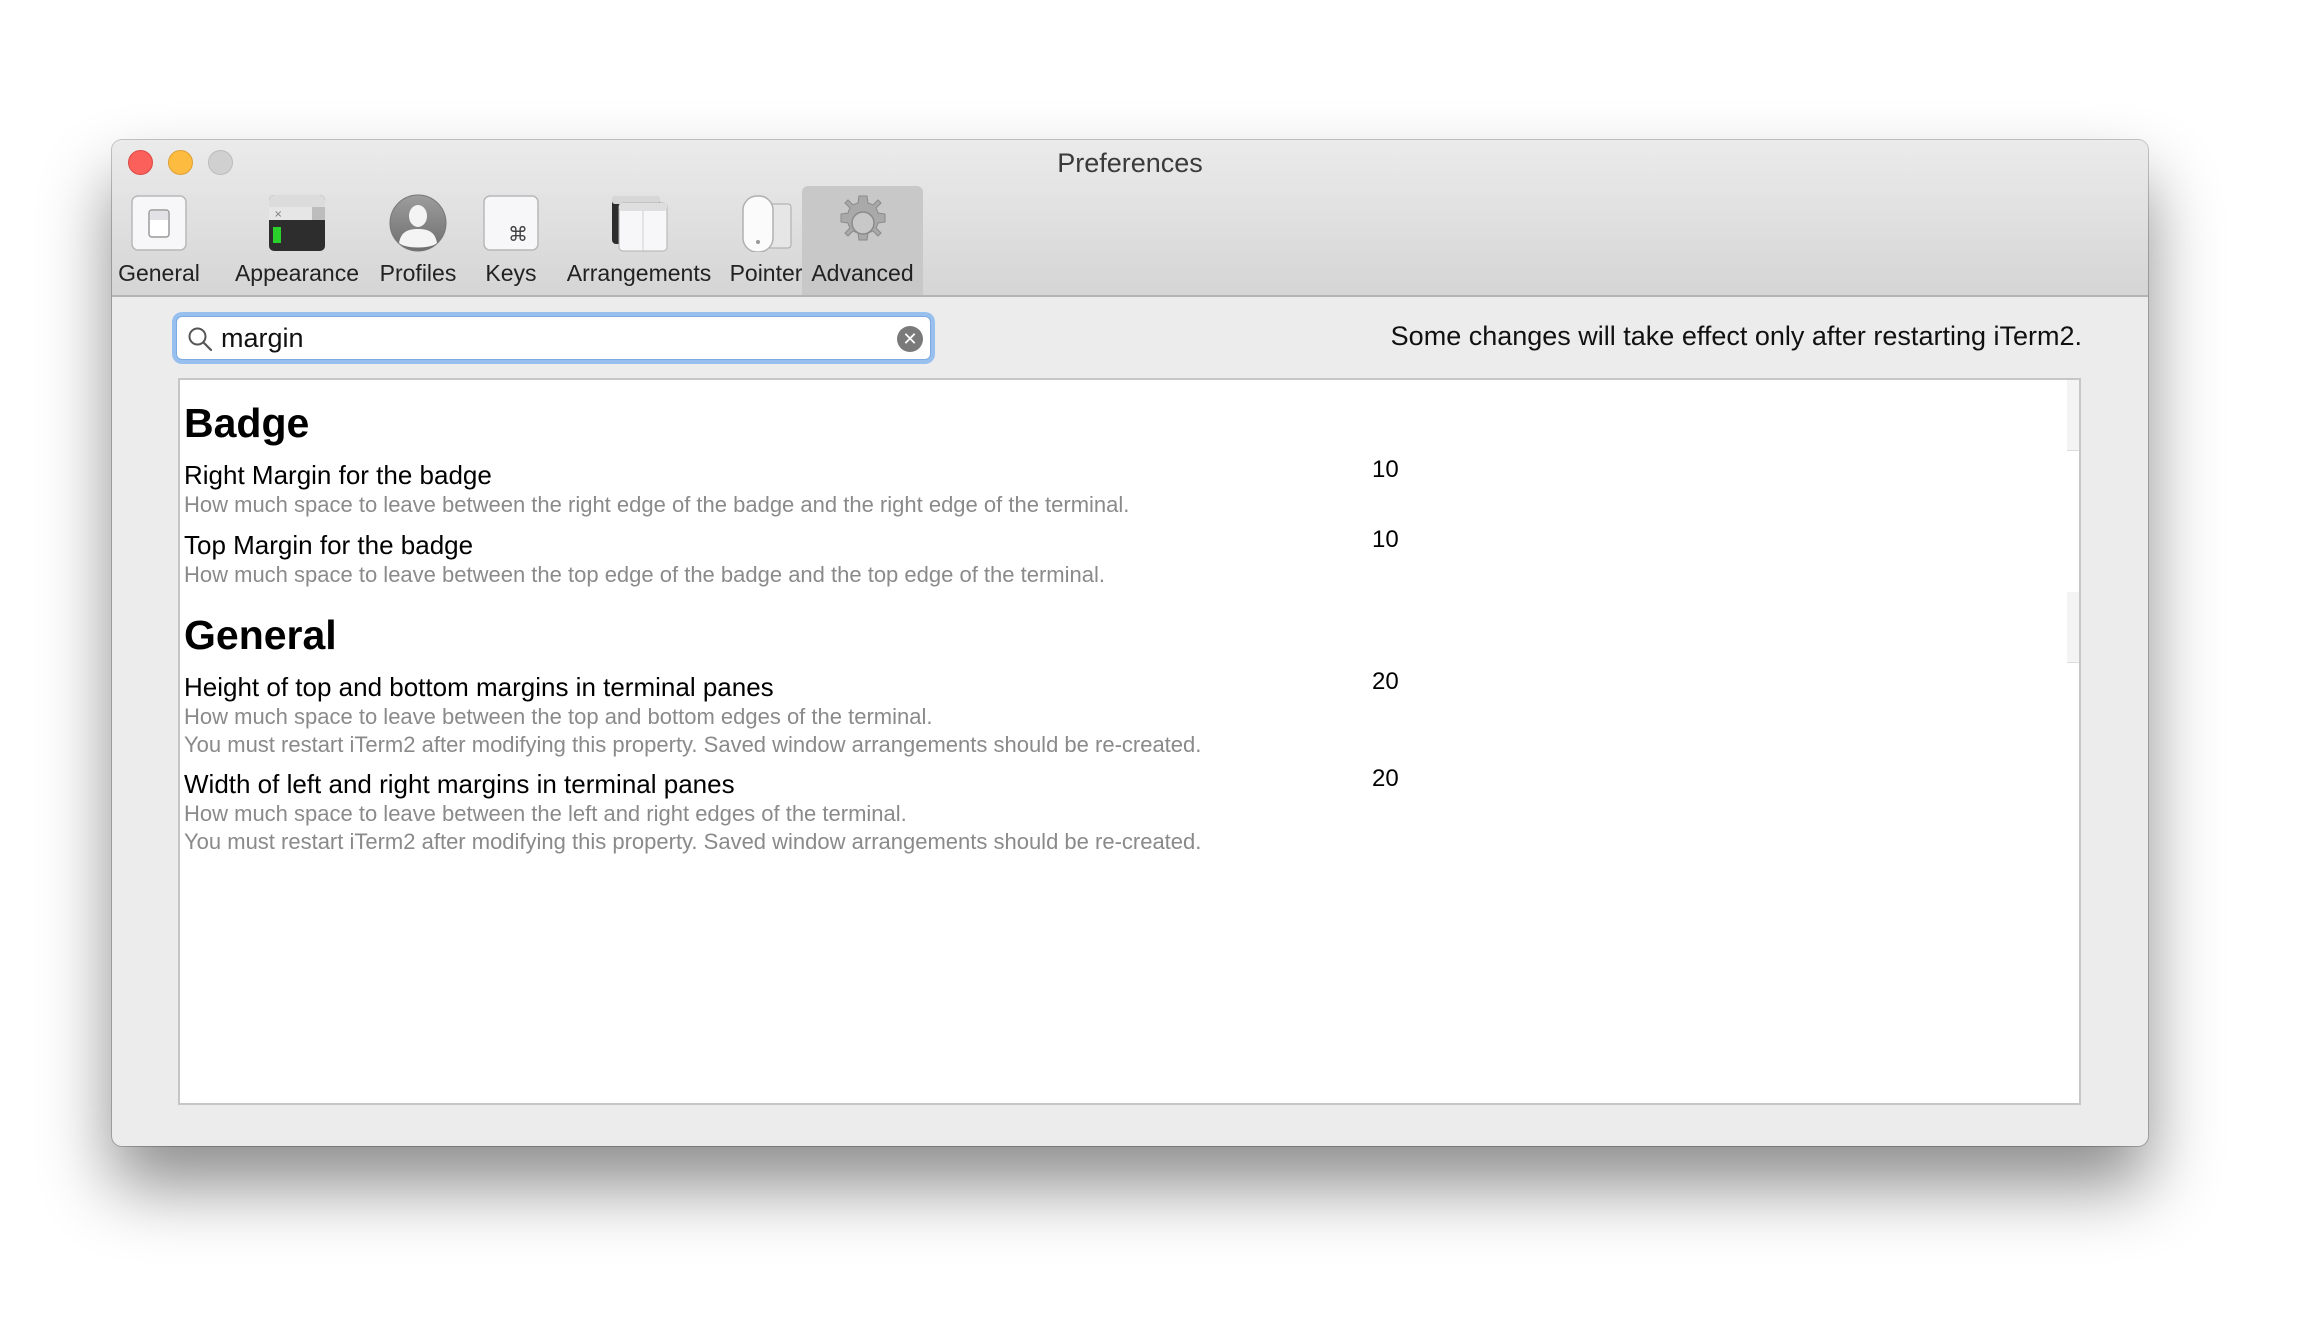  I want to click on window-title: Preferences, so click(1130, 163).